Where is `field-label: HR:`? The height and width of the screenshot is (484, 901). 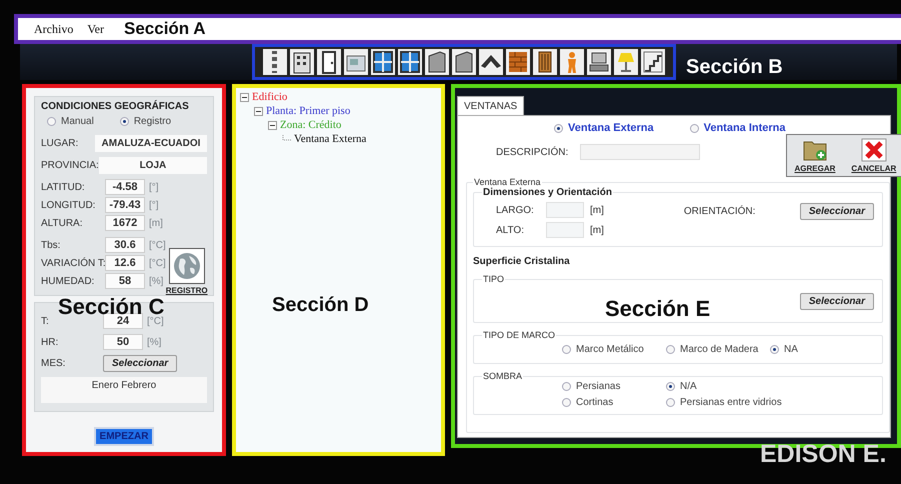 field-label: HR: is located at coordinates (50, 342).